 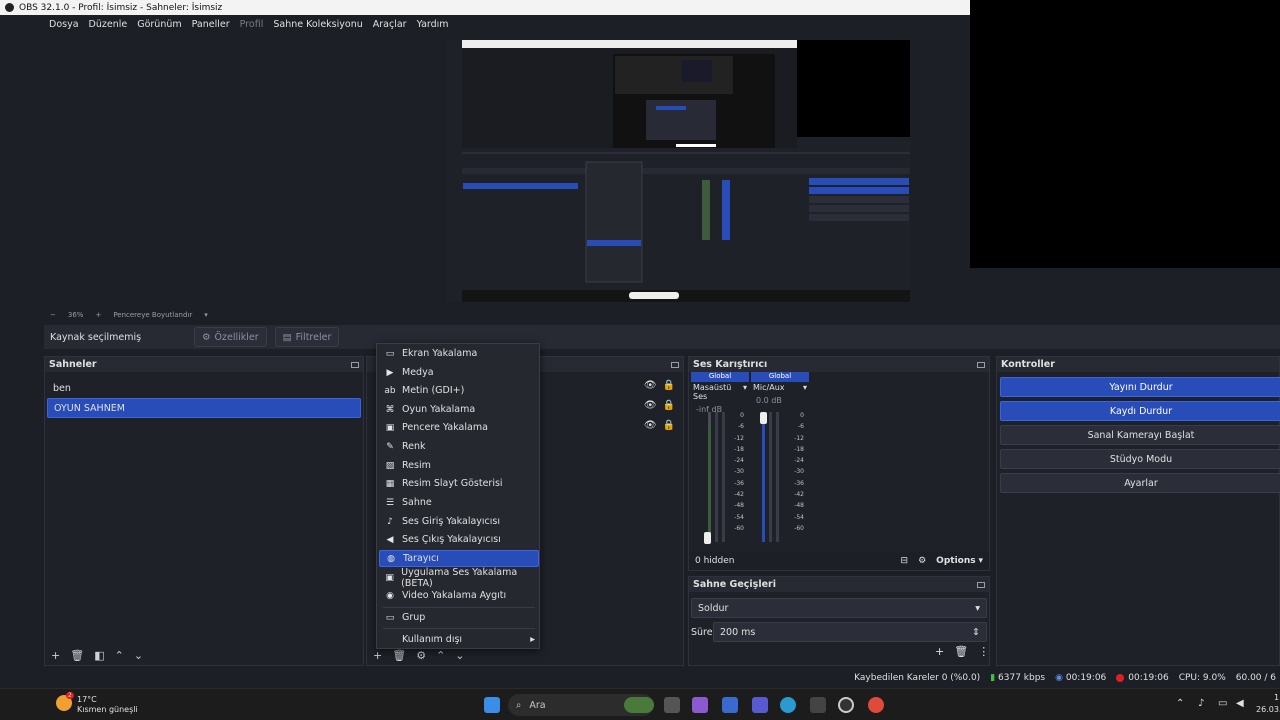 What do you see at coordinates (230, 337) in the screenshot?
I see `properties-button: ⚙ Özellikler` at bounding box center [230, 337].